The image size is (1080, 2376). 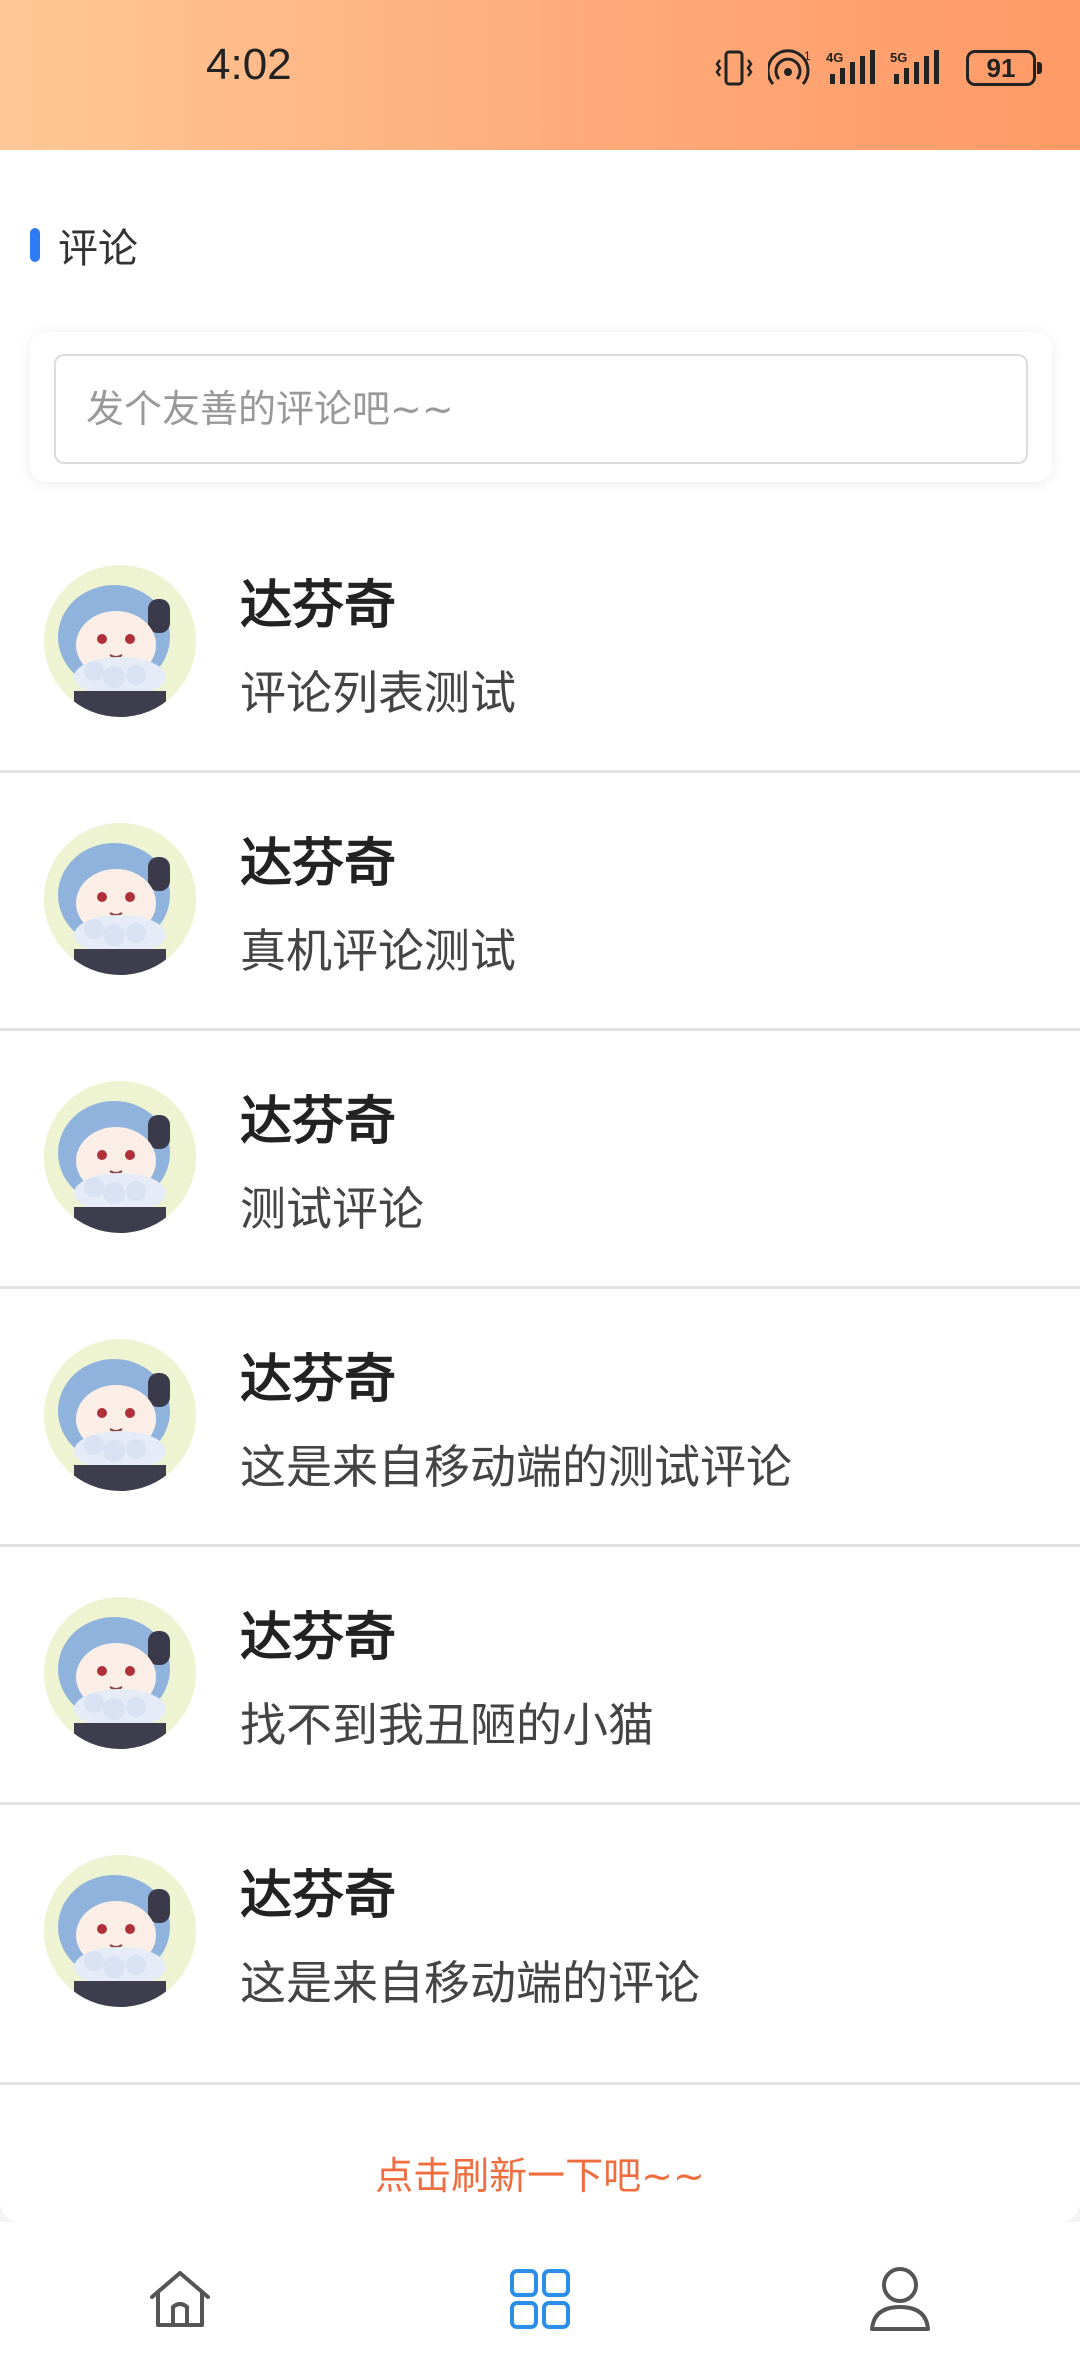 I want to click on battery-icon: 91, so click(x=1004, y=68).